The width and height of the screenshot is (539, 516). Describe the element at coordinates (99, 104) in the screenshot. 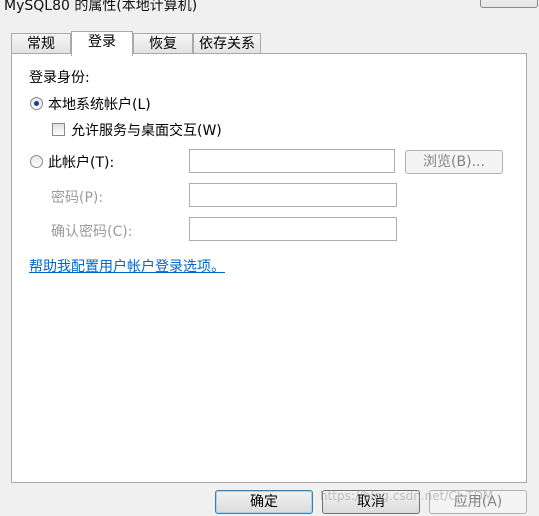

I see `local-system-label: 本地系统帐户(L)` at that location.